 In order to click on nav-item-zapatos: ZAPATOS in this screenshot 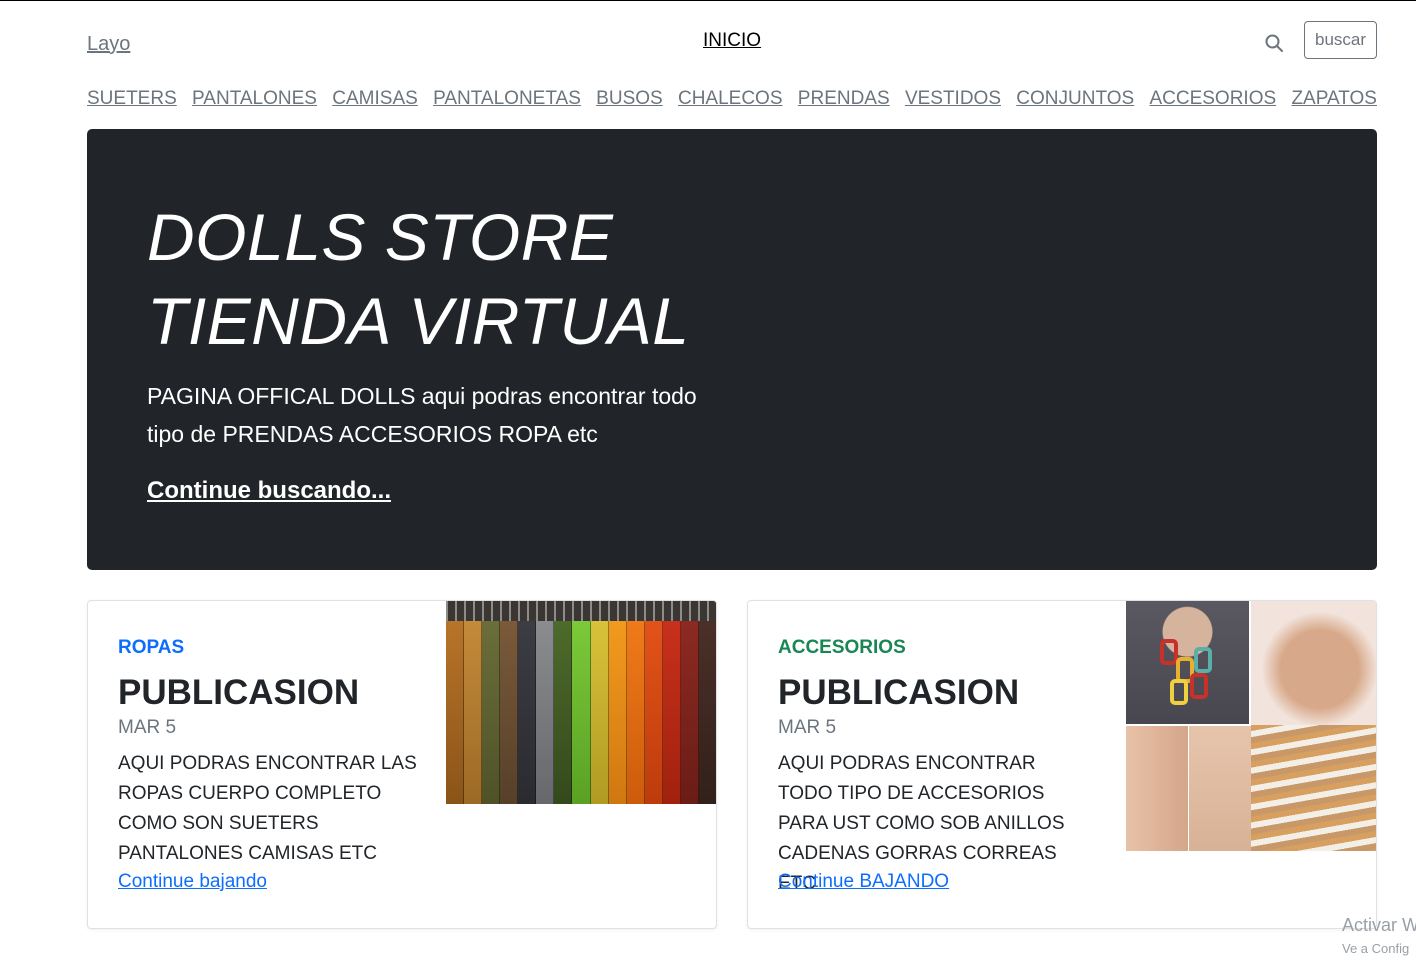, I will do `click(1334, 99)`.